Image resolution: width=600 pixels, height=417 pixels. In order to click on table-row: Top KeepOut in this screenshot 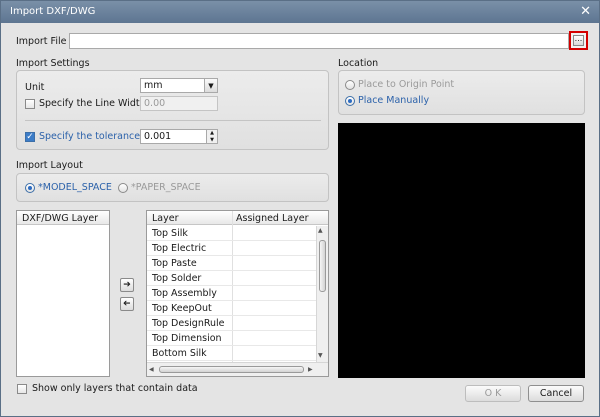, I will do `click(232, 308)`.